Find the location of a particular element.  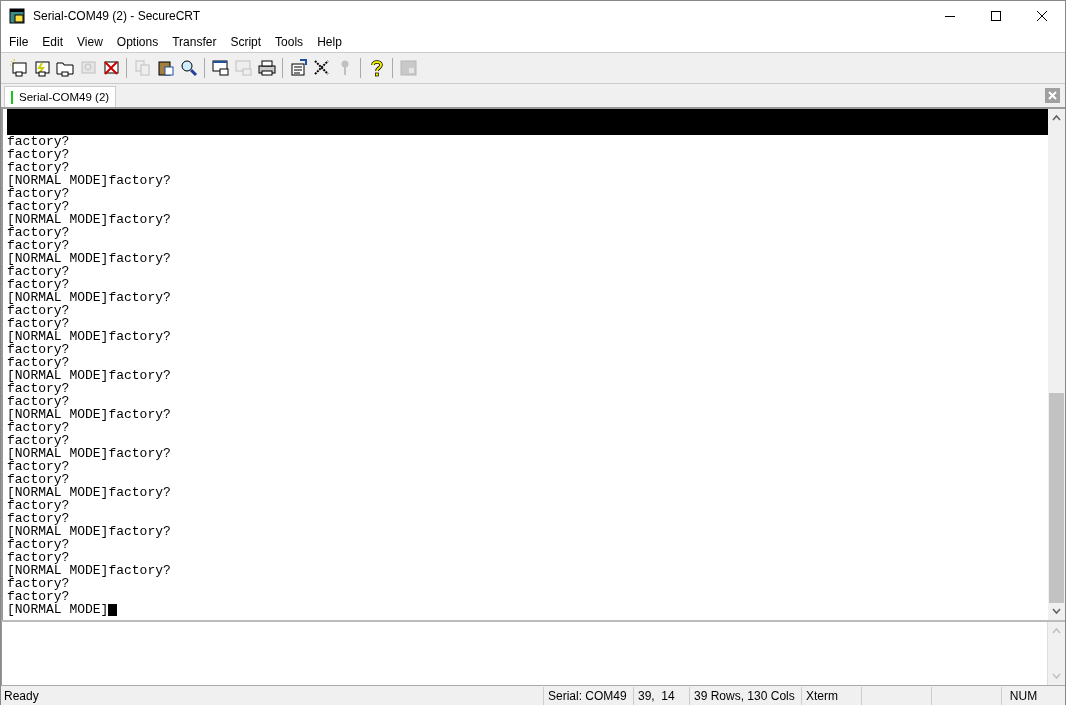

menu-item: Help is located at coordinates (329, 41).